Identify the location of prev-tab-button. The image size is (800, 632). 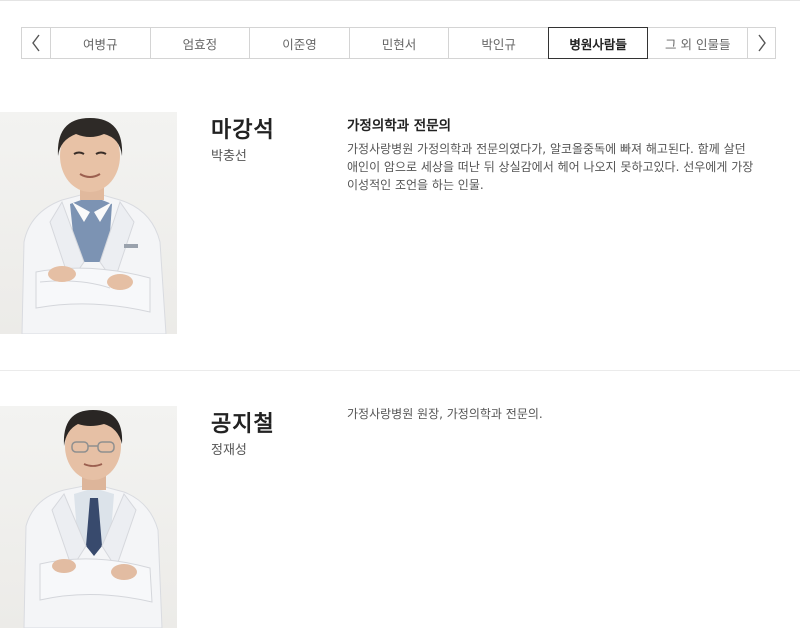
(35, 43).